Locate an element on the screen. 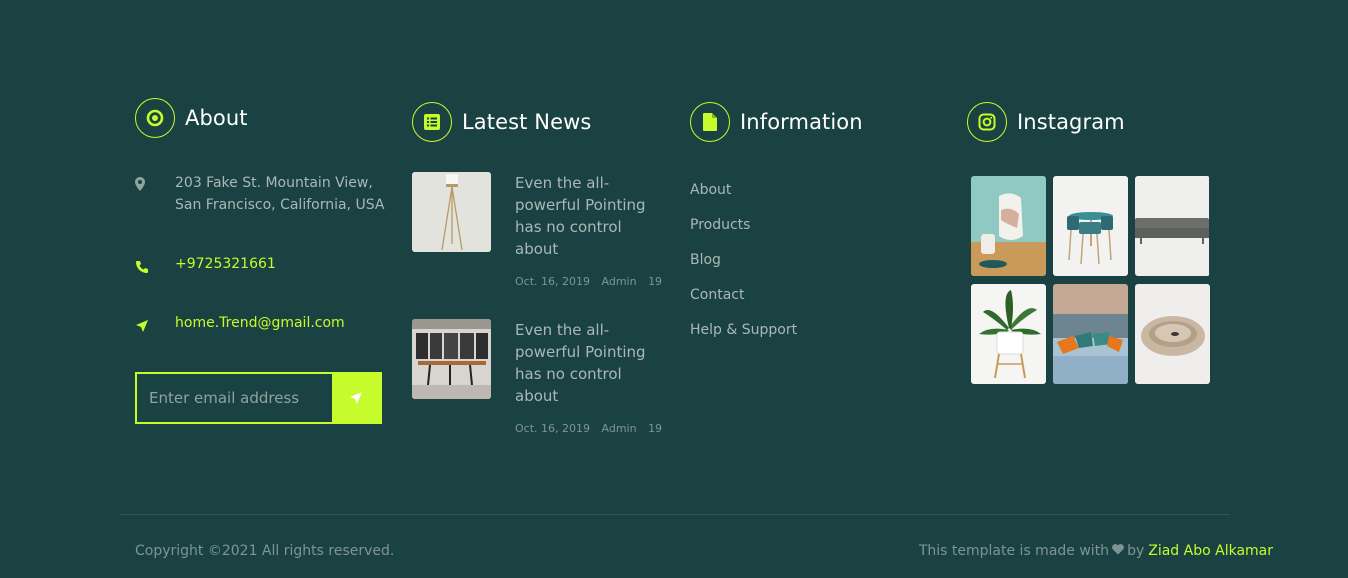 The height and width of the screenshot is (578, 1348). subscribe-button is located at coordinates (356, 398).